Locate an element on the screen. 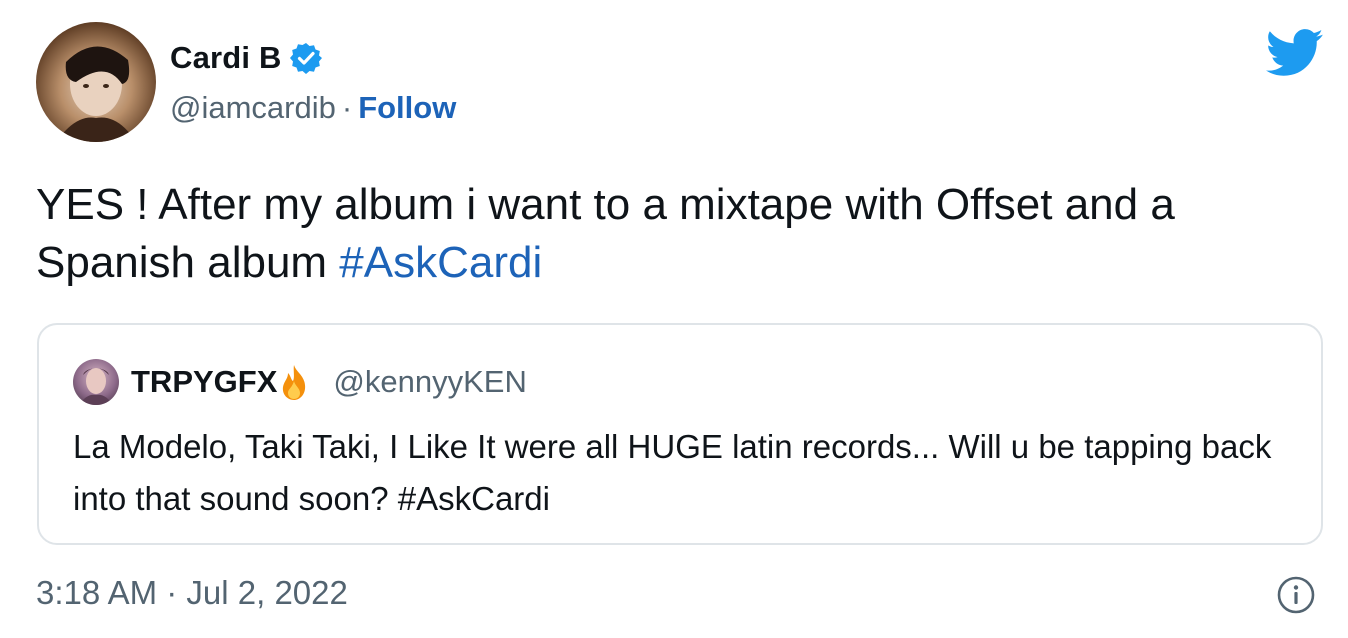 This screenshot has width=1348, height=638. author-handle-row: @iamcardib · Follow is located at coordinates (313, 108).